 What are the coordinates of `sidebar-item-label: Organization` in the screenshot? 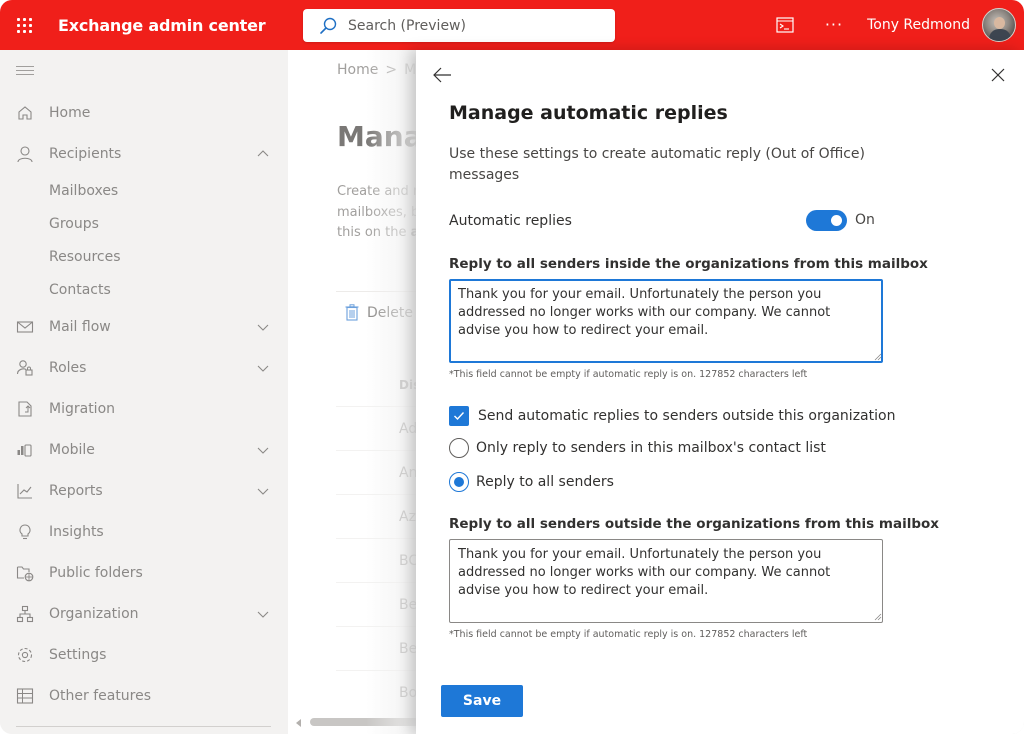 It's located at (94, 613).